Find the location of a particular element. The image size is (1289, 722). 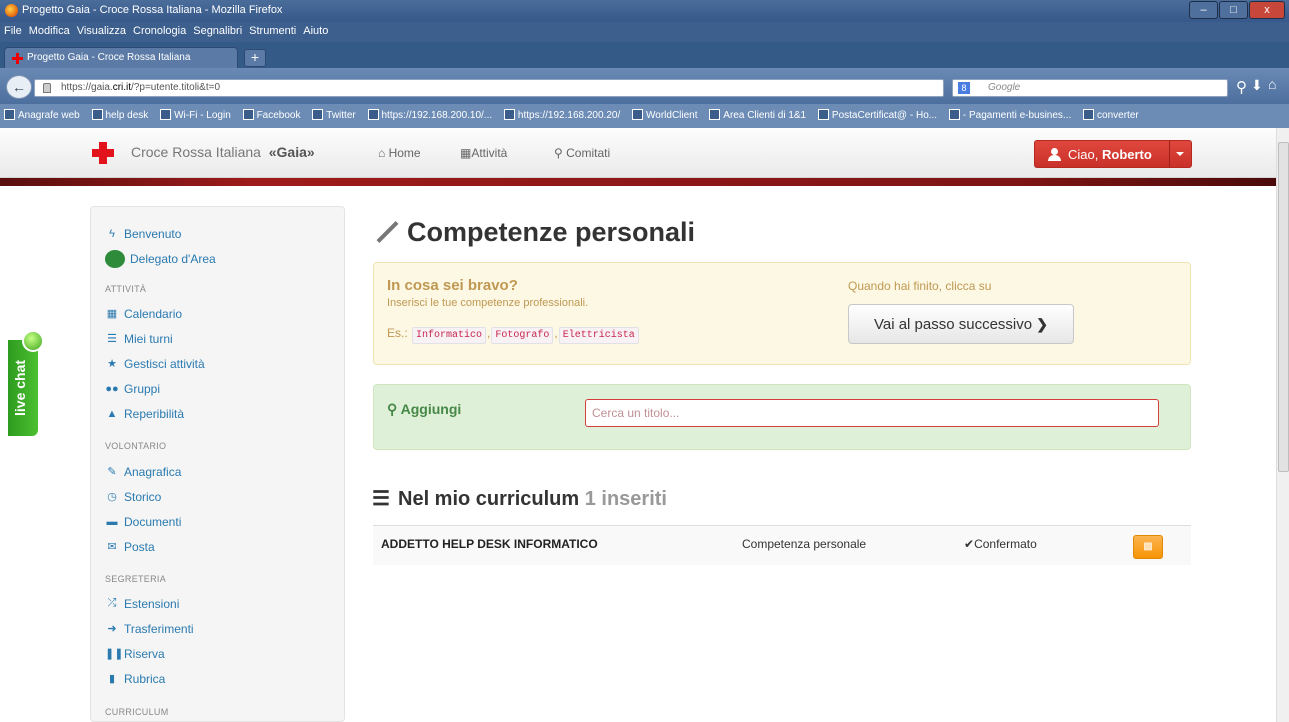

example-tag: Fotografo is located at coordinates (522, 335).